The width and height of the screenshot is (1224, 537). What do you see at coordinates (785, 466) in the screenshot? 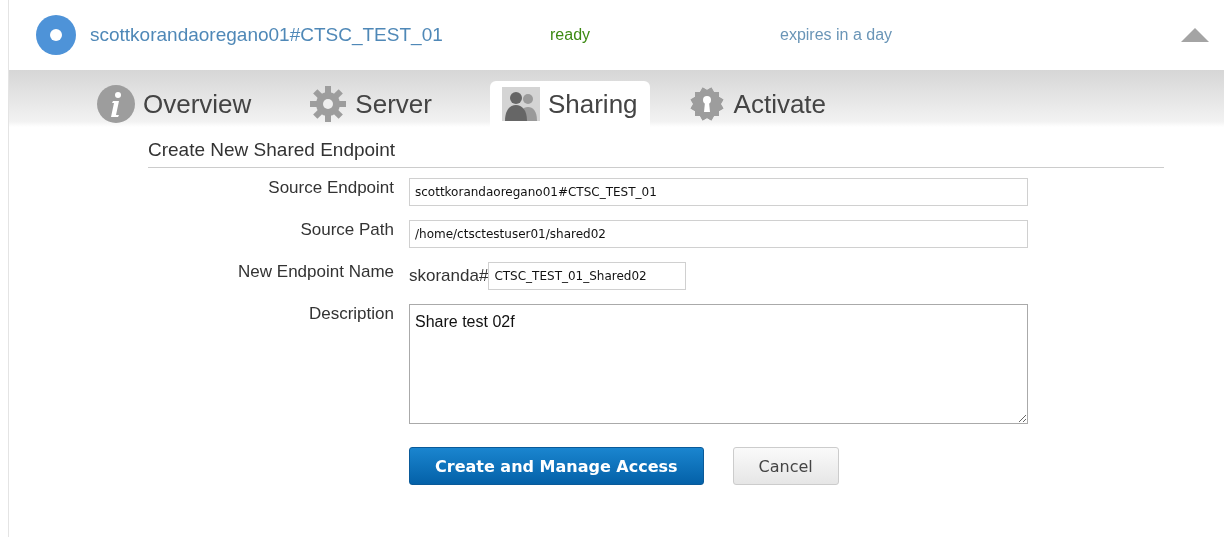
I see `cancel-button: Cancel` at bounding box center [785, 466].